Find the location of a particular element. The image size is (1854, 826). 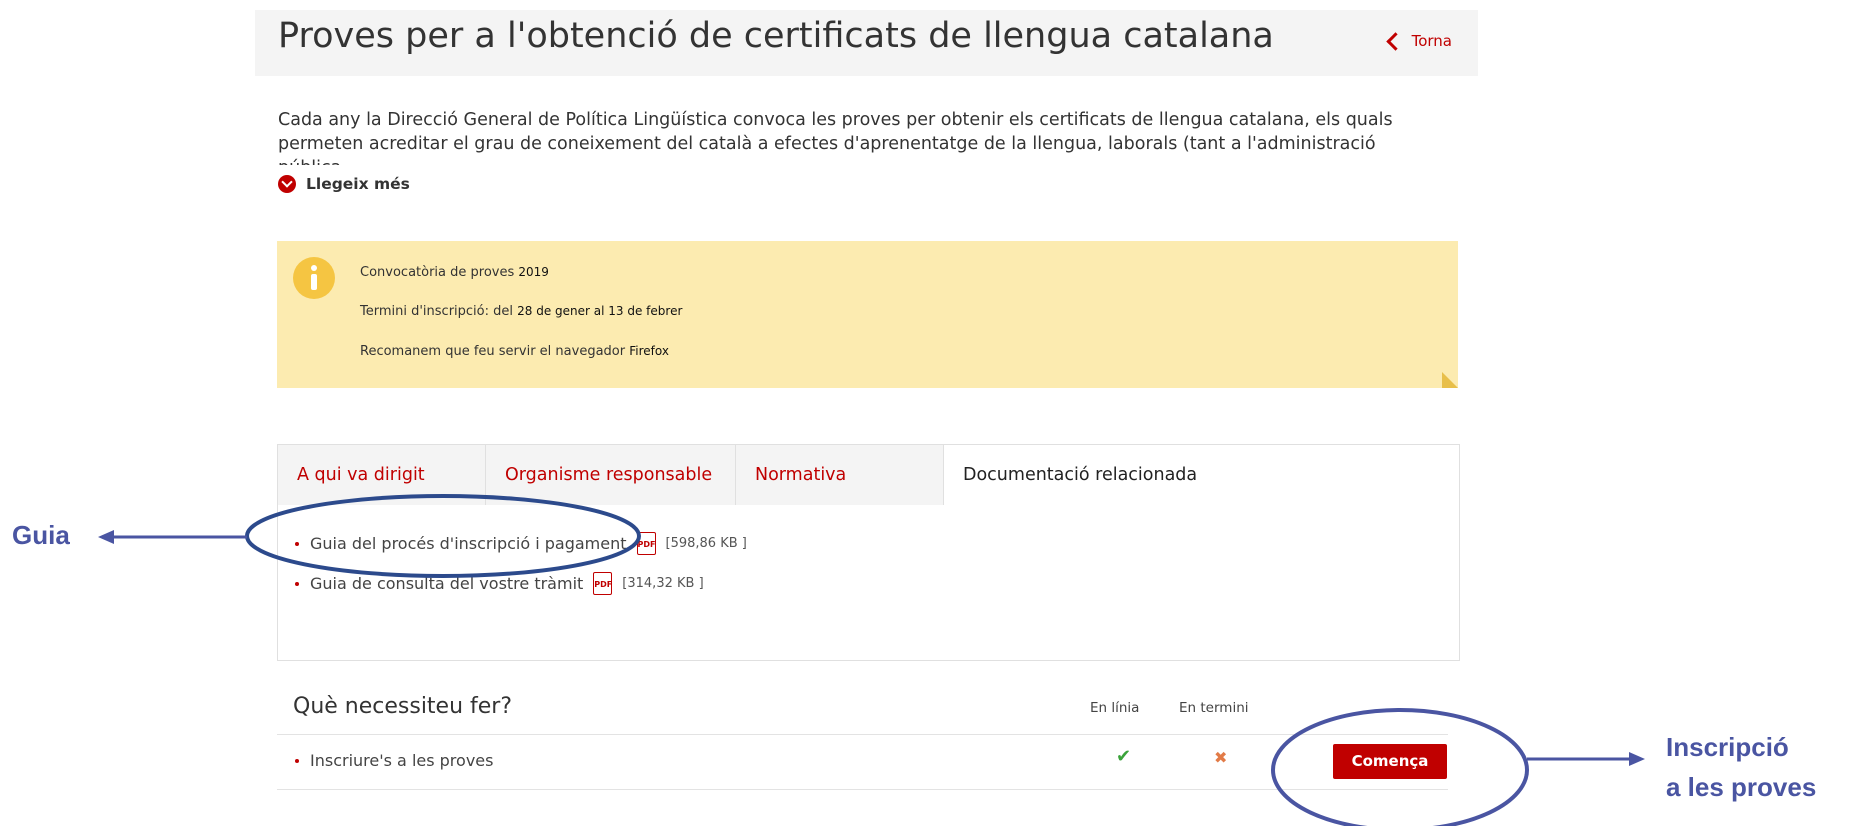

page-fold-corner is located at coordinates (1450, 380).